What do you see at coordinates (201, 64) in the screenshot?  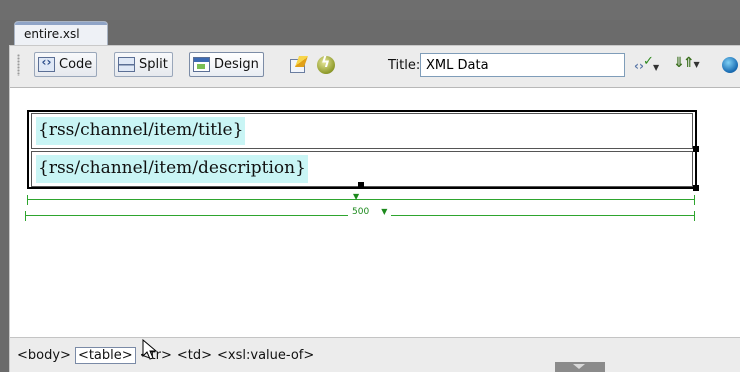 I see `design-view-icon` at bounding box center [201, 64].